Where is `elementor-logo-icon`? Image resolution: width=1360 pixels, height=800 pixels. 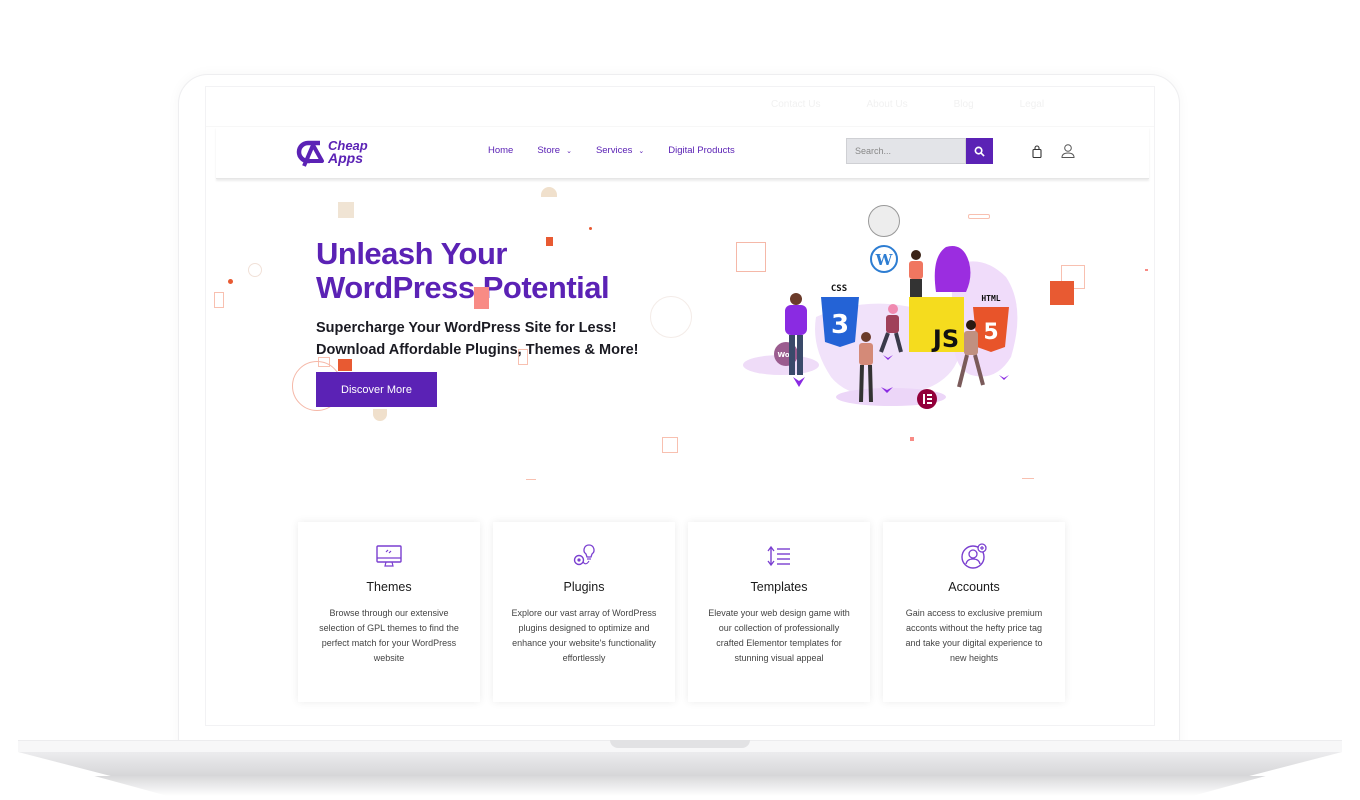 elementor-logo-icon is located at coordinates (927, 399).